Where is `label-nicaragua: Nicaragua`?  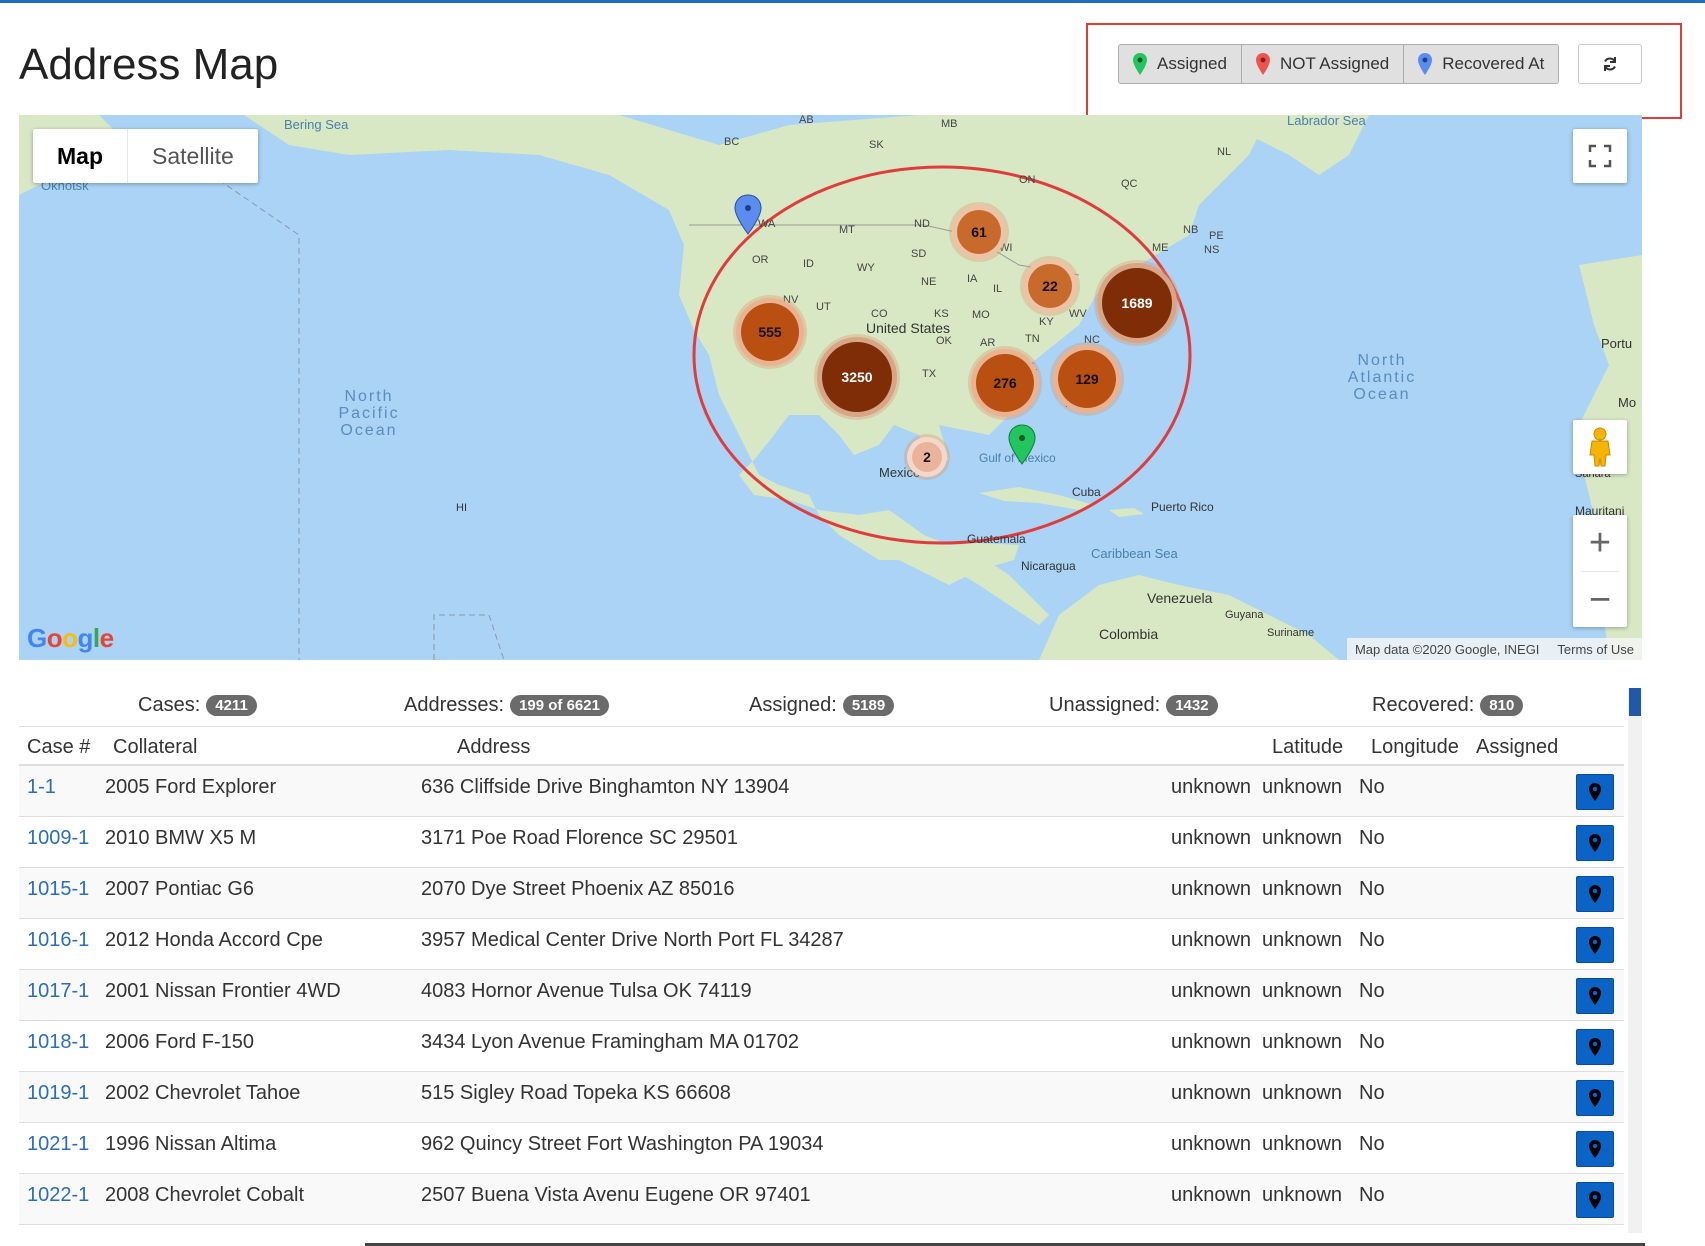 label-nicaragua: Nicaragua is located at coordinates (1048, 566).